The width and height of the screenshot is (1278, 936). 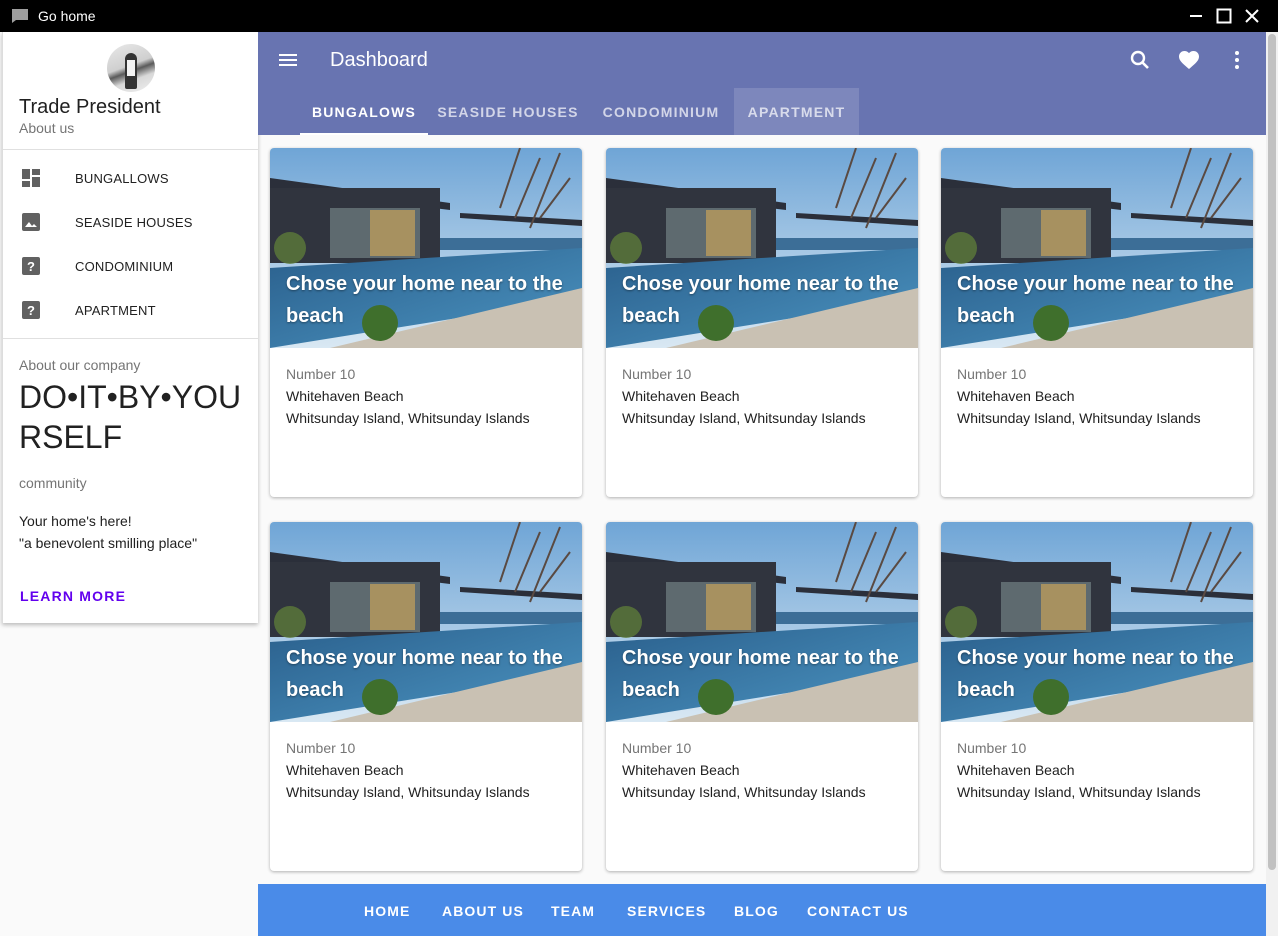 What do you see at coordinates (20, 16) in the screenshot?
I see `chat-icon` at bounding box center [20, 16].